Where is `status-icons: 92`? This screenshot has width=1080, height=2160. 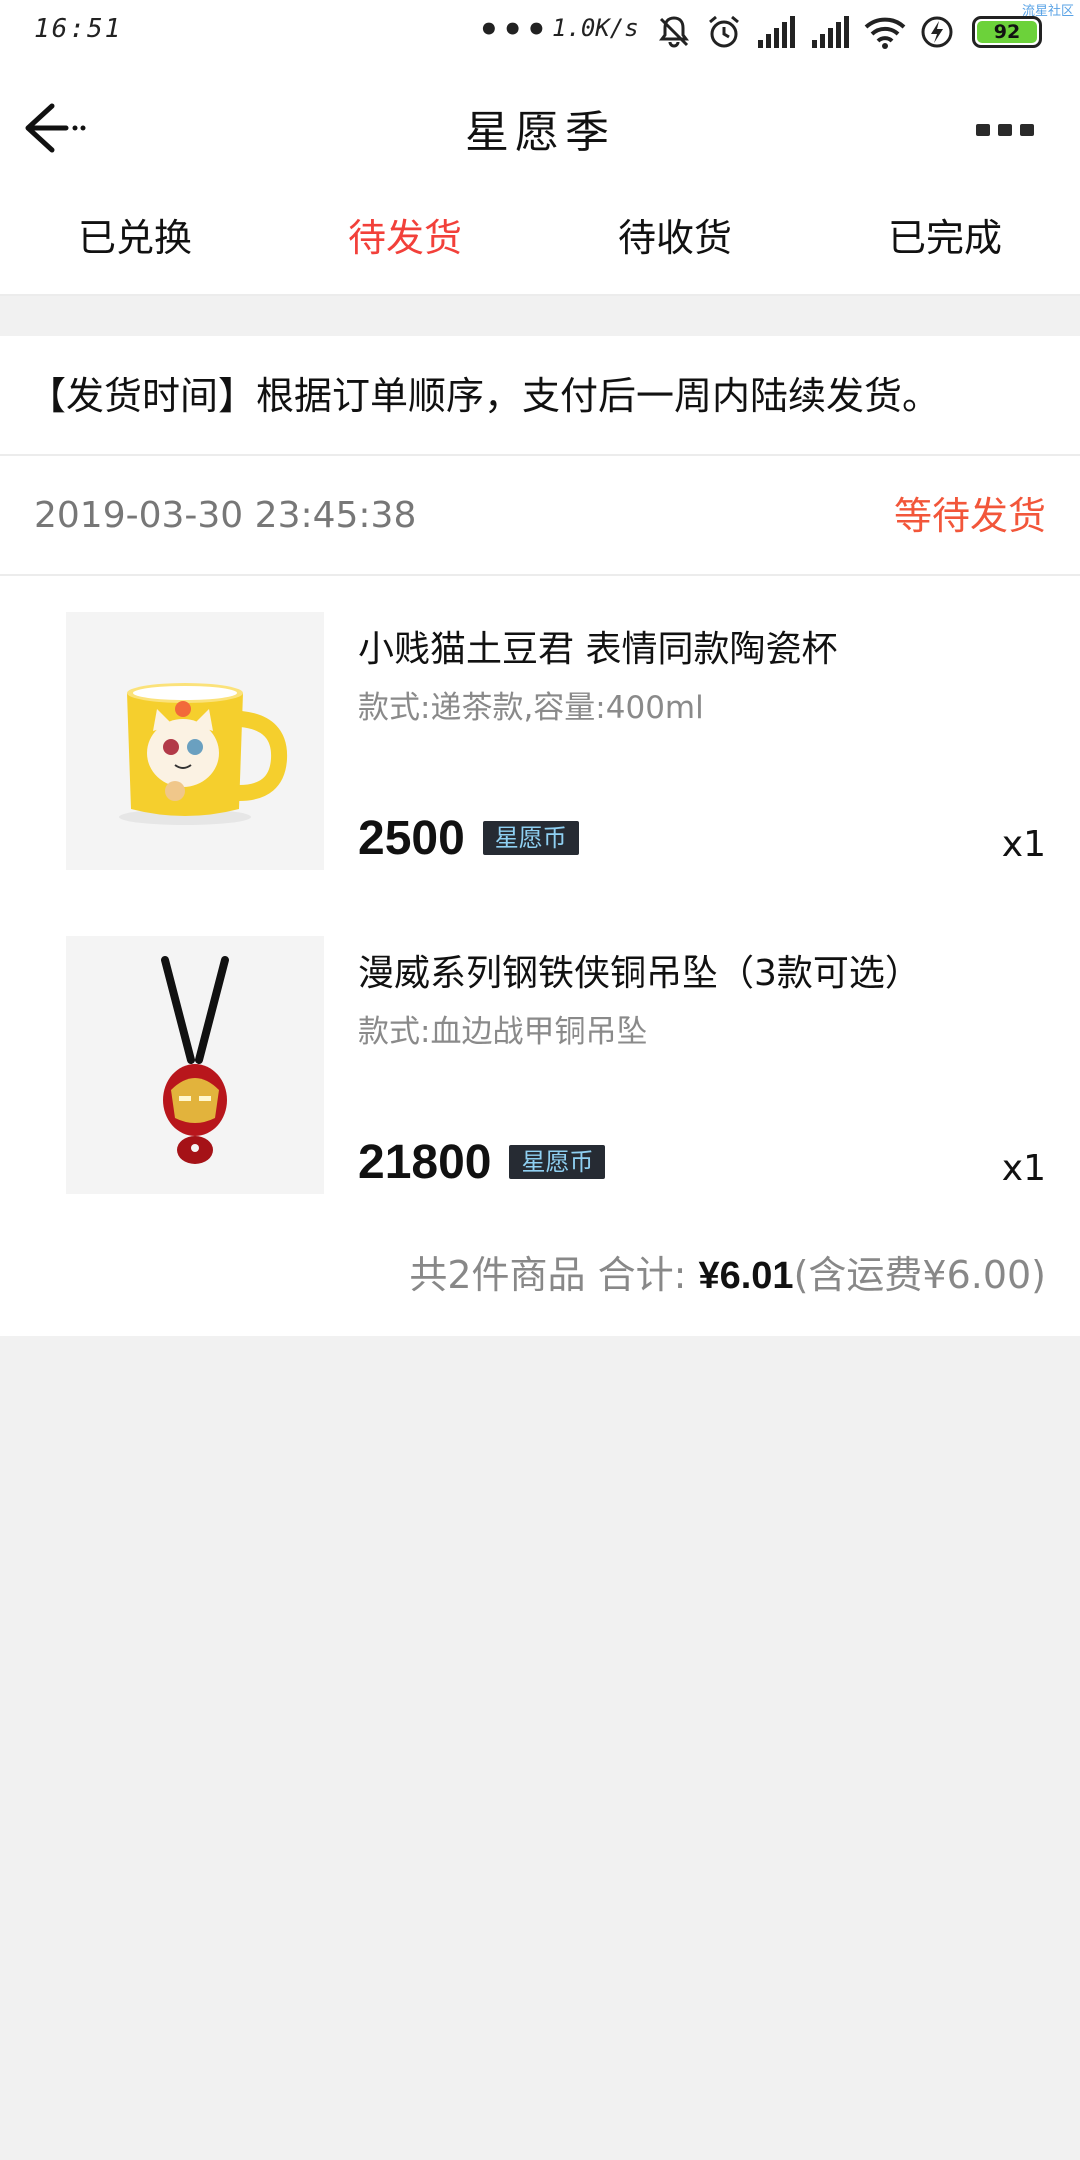
status-icons: 92 is located at coordinates (849, 32).